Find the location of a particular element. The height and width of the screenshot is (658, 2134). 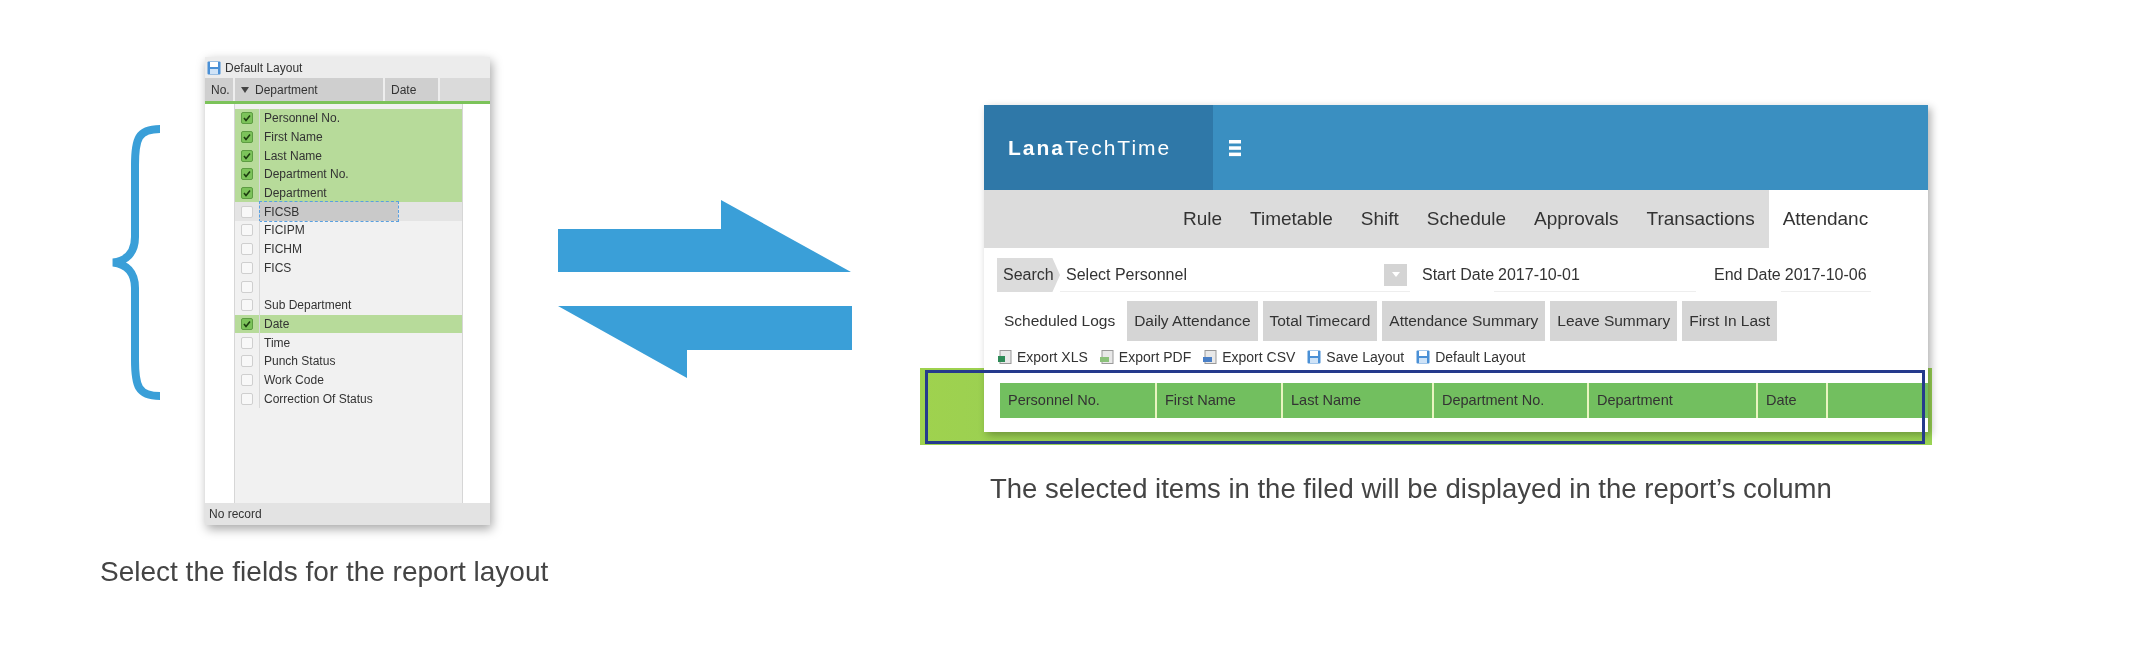

field-row: Department No. is located at coordinates (348, 174).